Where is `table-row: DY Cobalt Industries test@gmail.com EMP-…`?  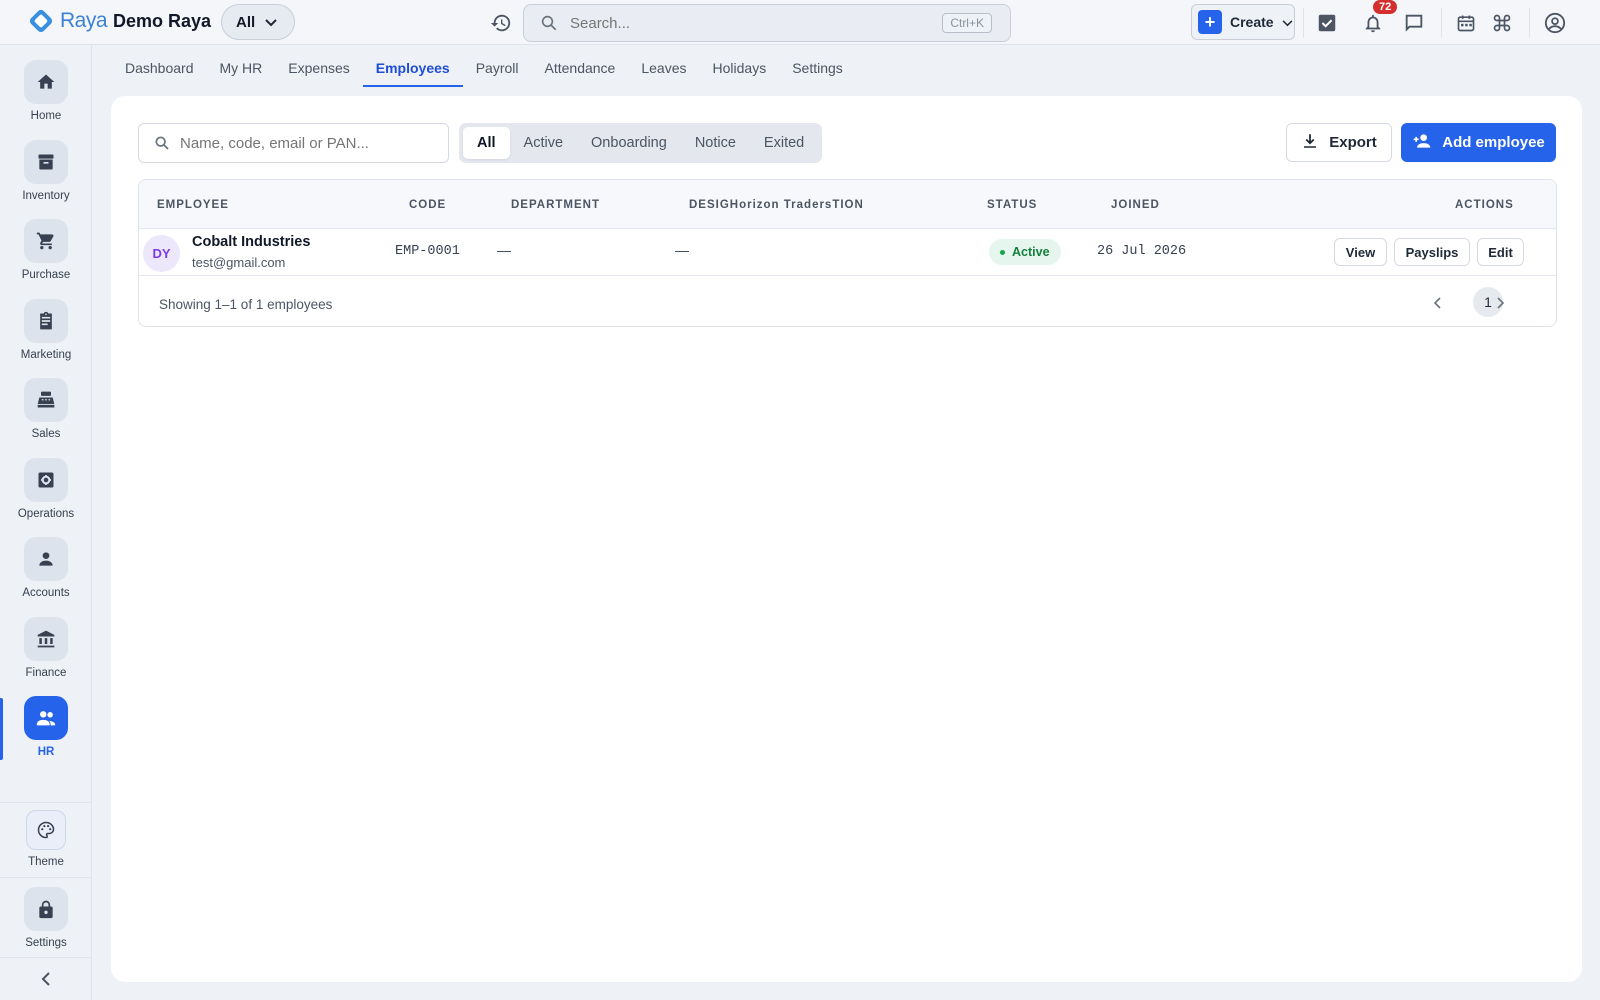 table-row: DY Cobalt Industries test@gmail.com EMP-… is located at coordinates (847, 252).